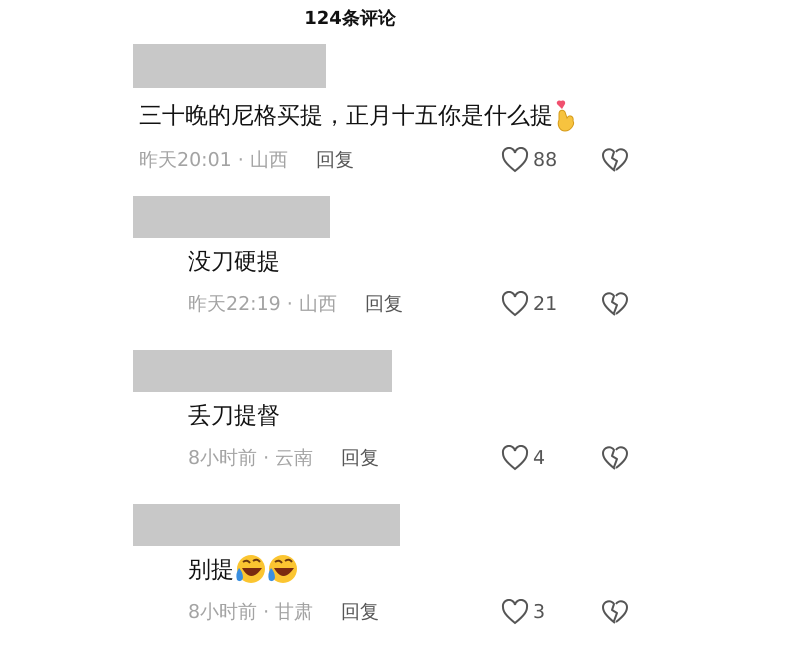 This screenshot has width=810, height=653. What do you see at coordinates (539, 612) in the screenshot?
I see `like-count: 3` at bounding box center [539, 612].